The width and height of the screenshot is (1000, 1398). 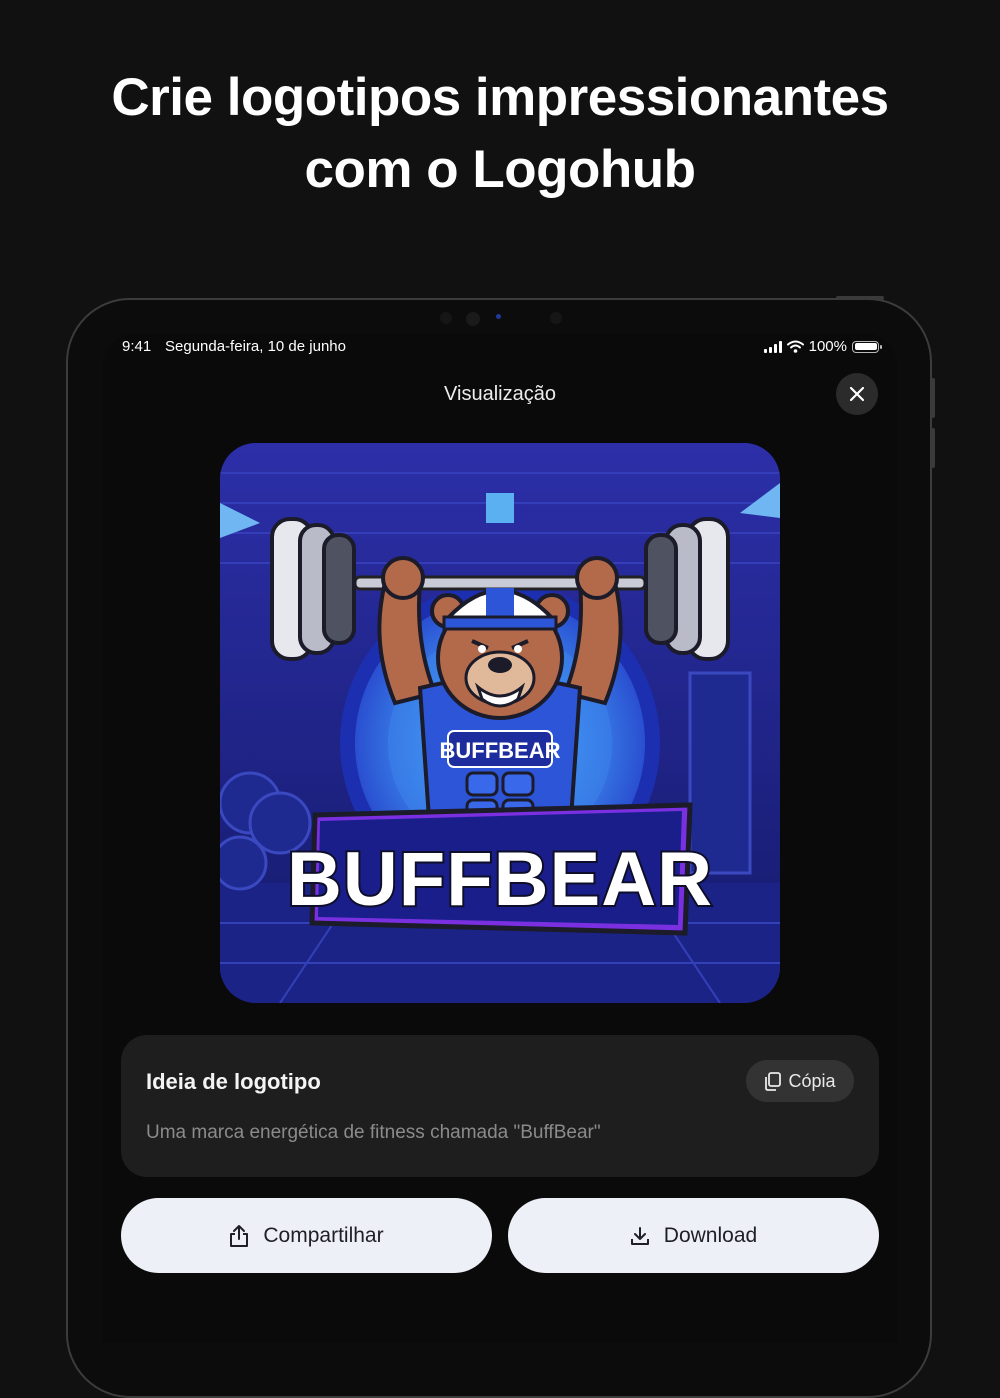 I want to click on close-button, so click(x=857, y=394).